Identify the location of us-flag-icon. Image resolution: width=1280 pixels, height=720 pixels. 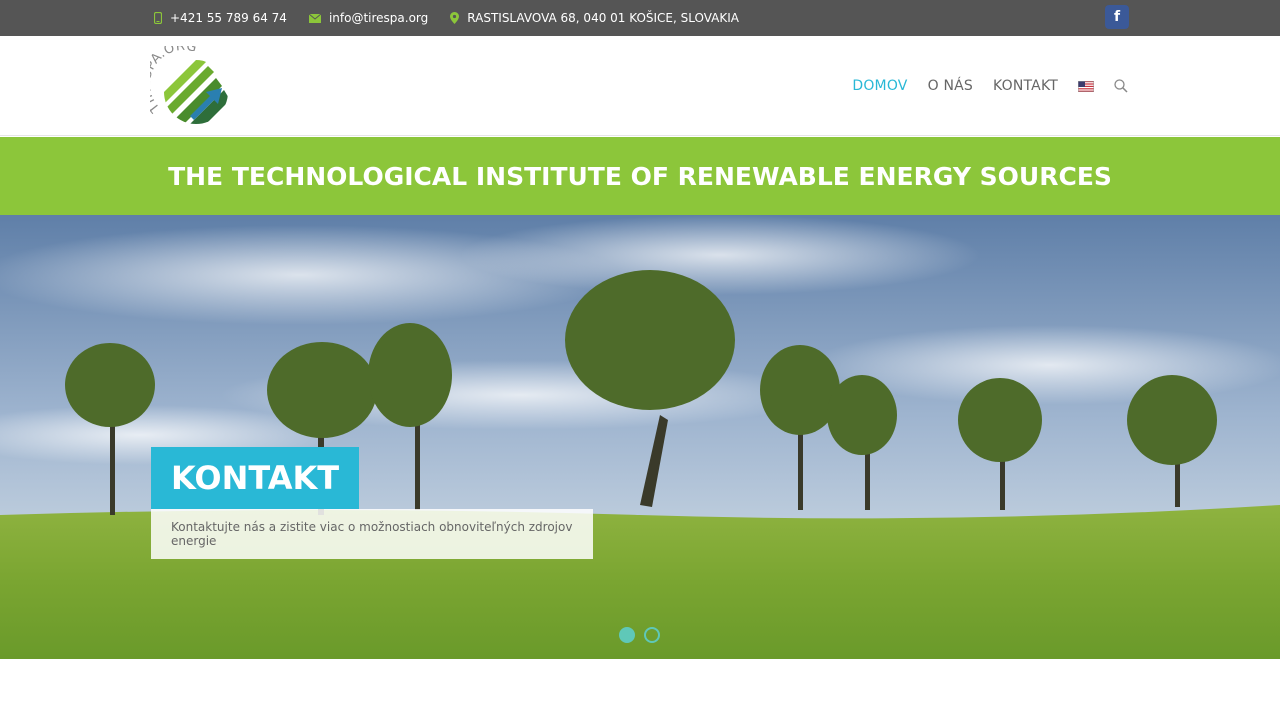
(1086, 86).